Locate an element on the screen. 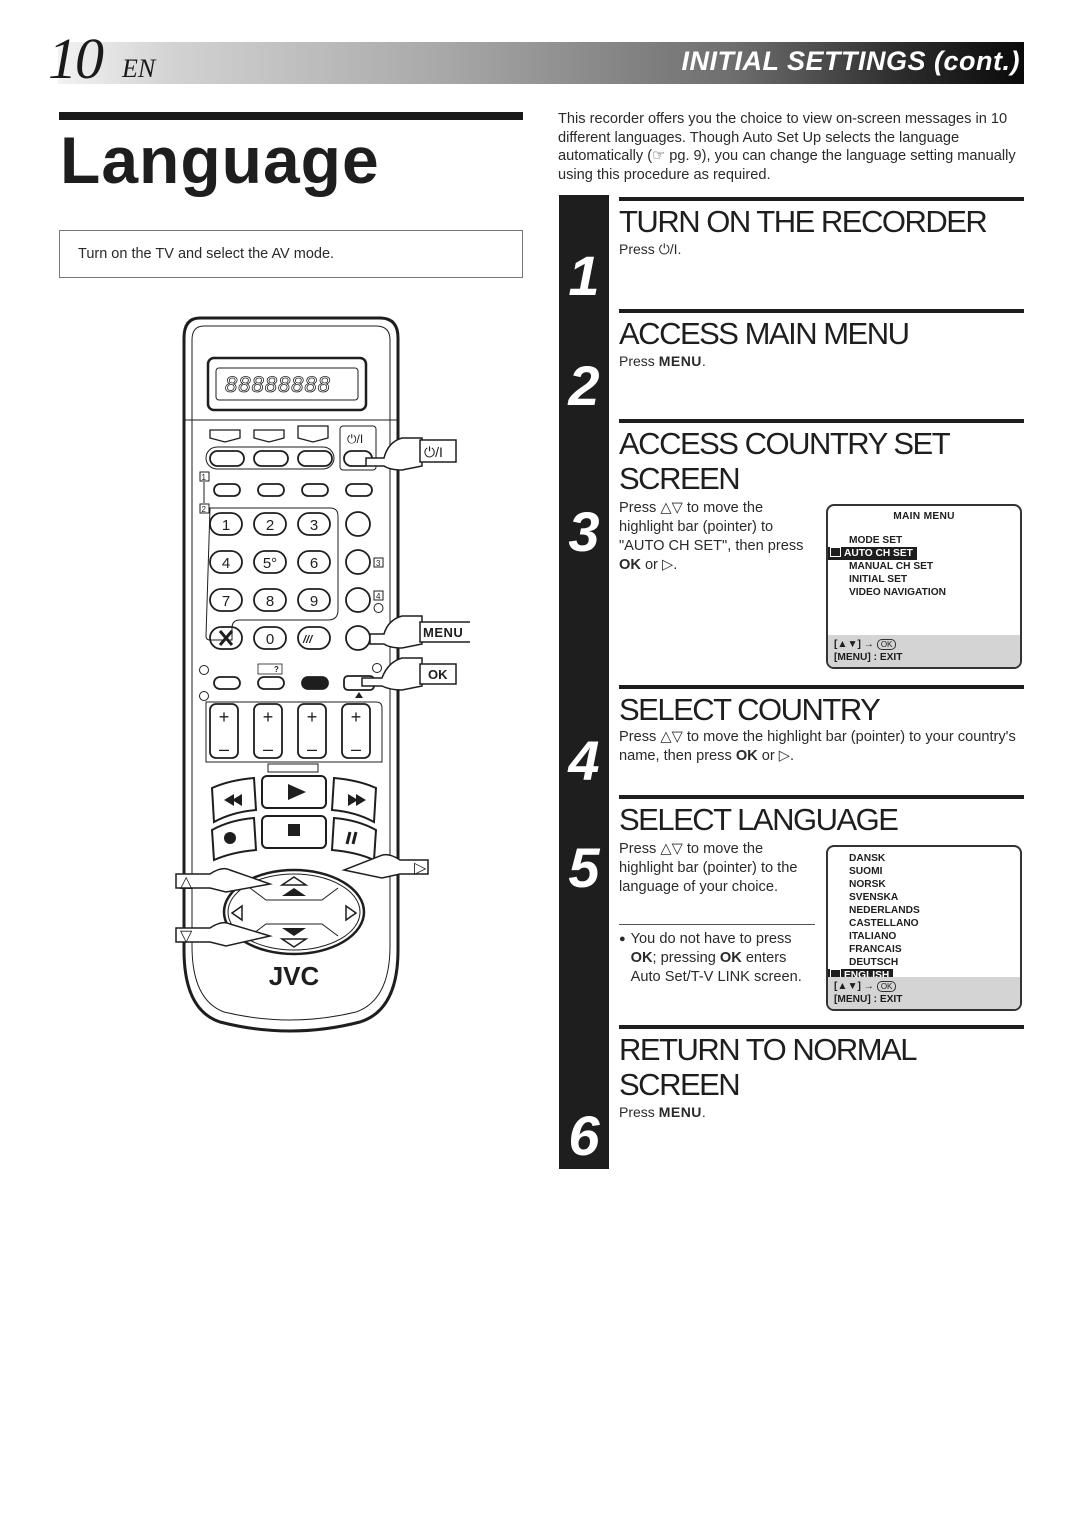 The image size is (1080, 1526). page-language-code: EN is located at coordinates (139, 68).